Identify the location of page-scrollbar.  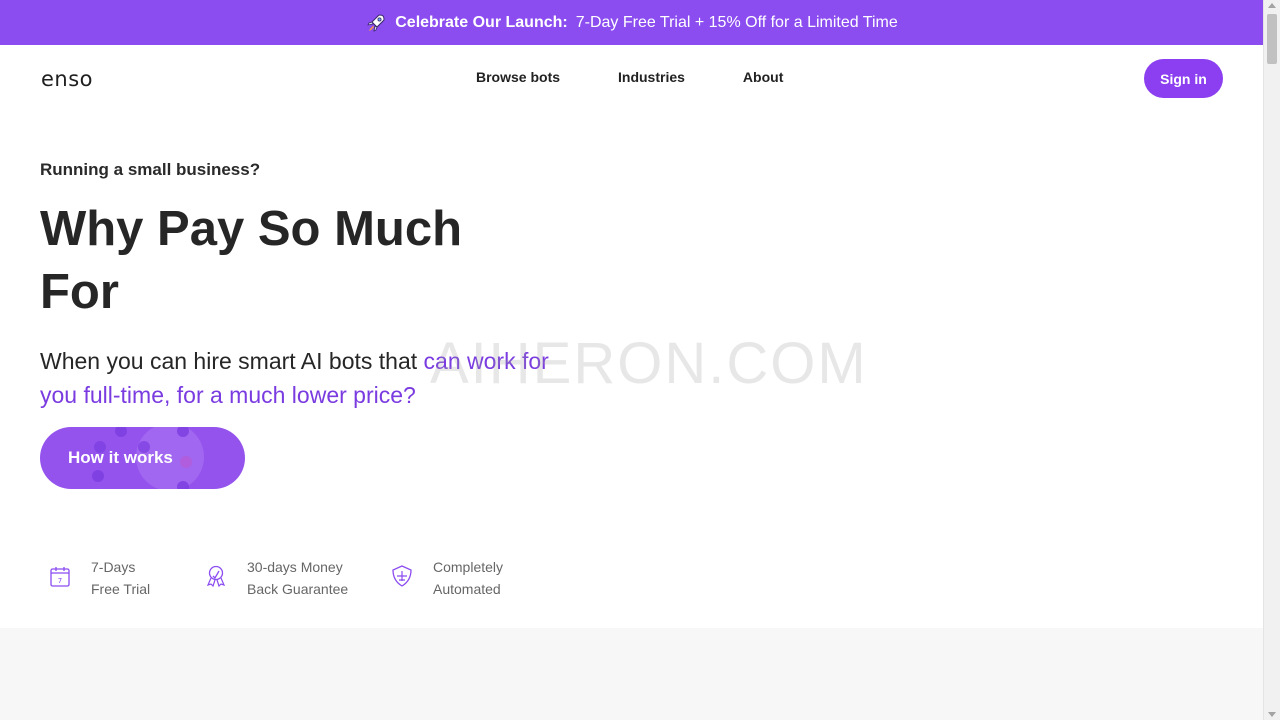
(1271, 360).